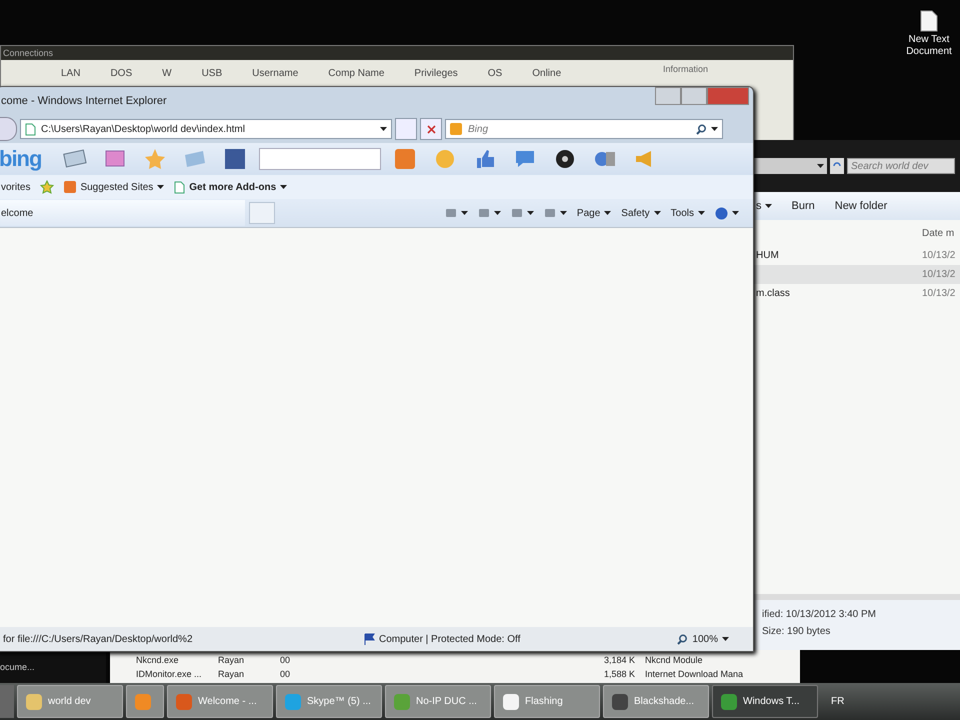  Describe the element at coordinates (441, 639) in the screenshot. I see `zone-indicator: Computer | Protected Mode: Off` at that location.